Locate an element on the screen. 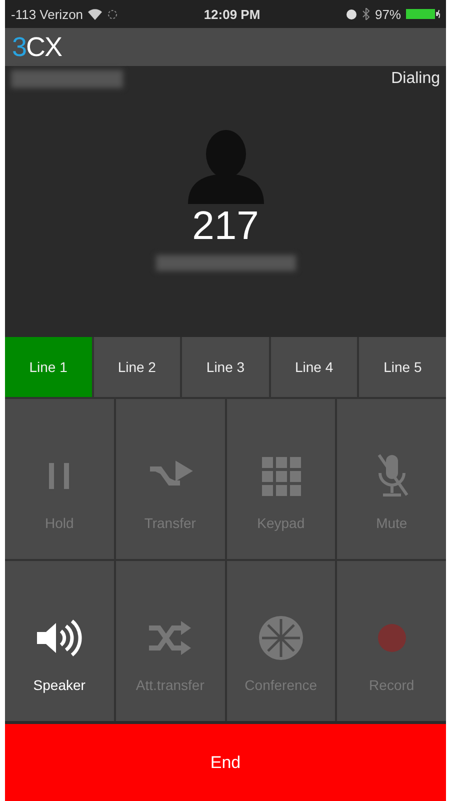 The height and width of the screenshot is (801, 451). wifi-icon is located at coordinates (95, 14).